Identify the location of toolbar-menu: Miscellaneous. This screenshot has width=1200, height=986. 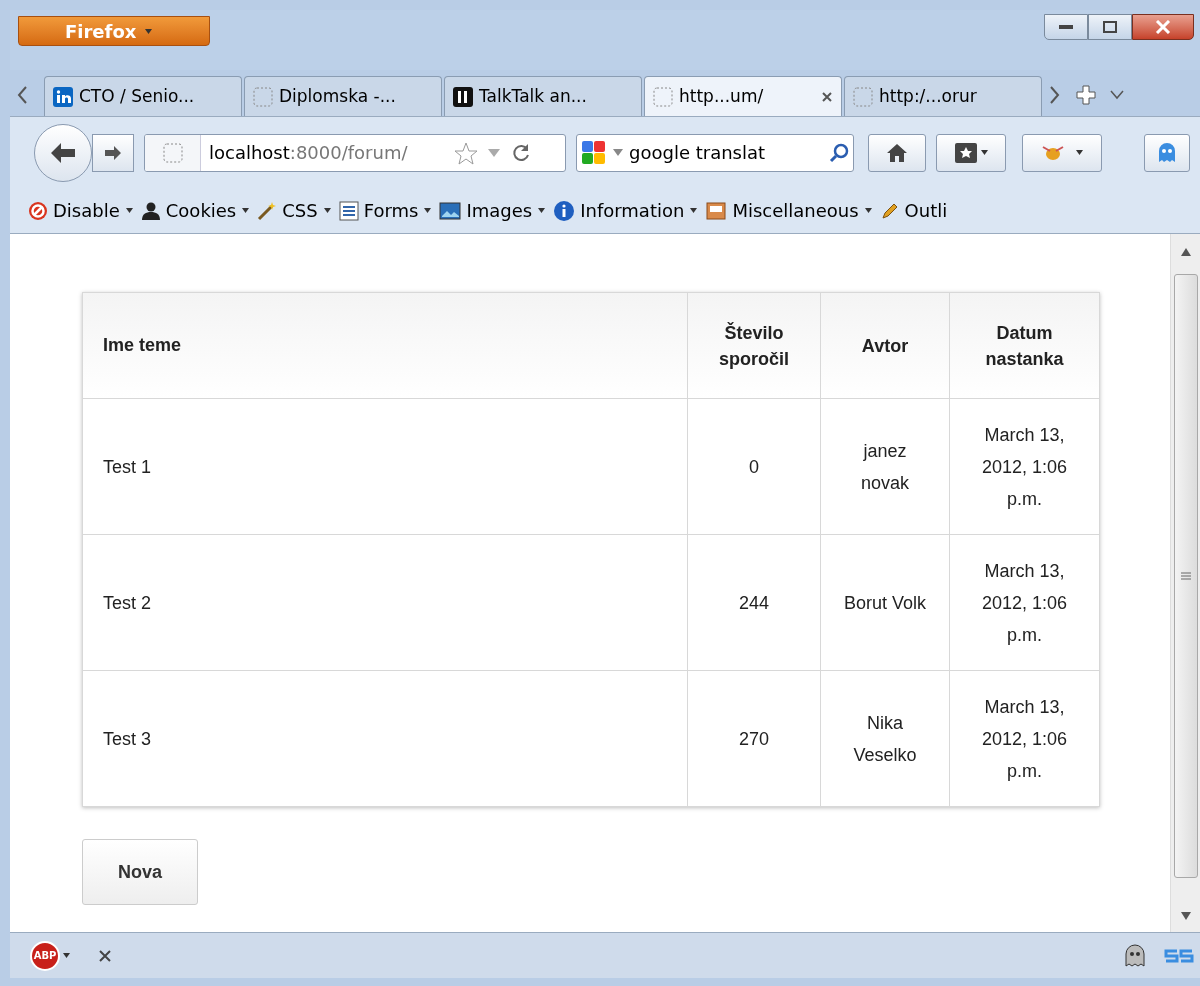
(795, 210).